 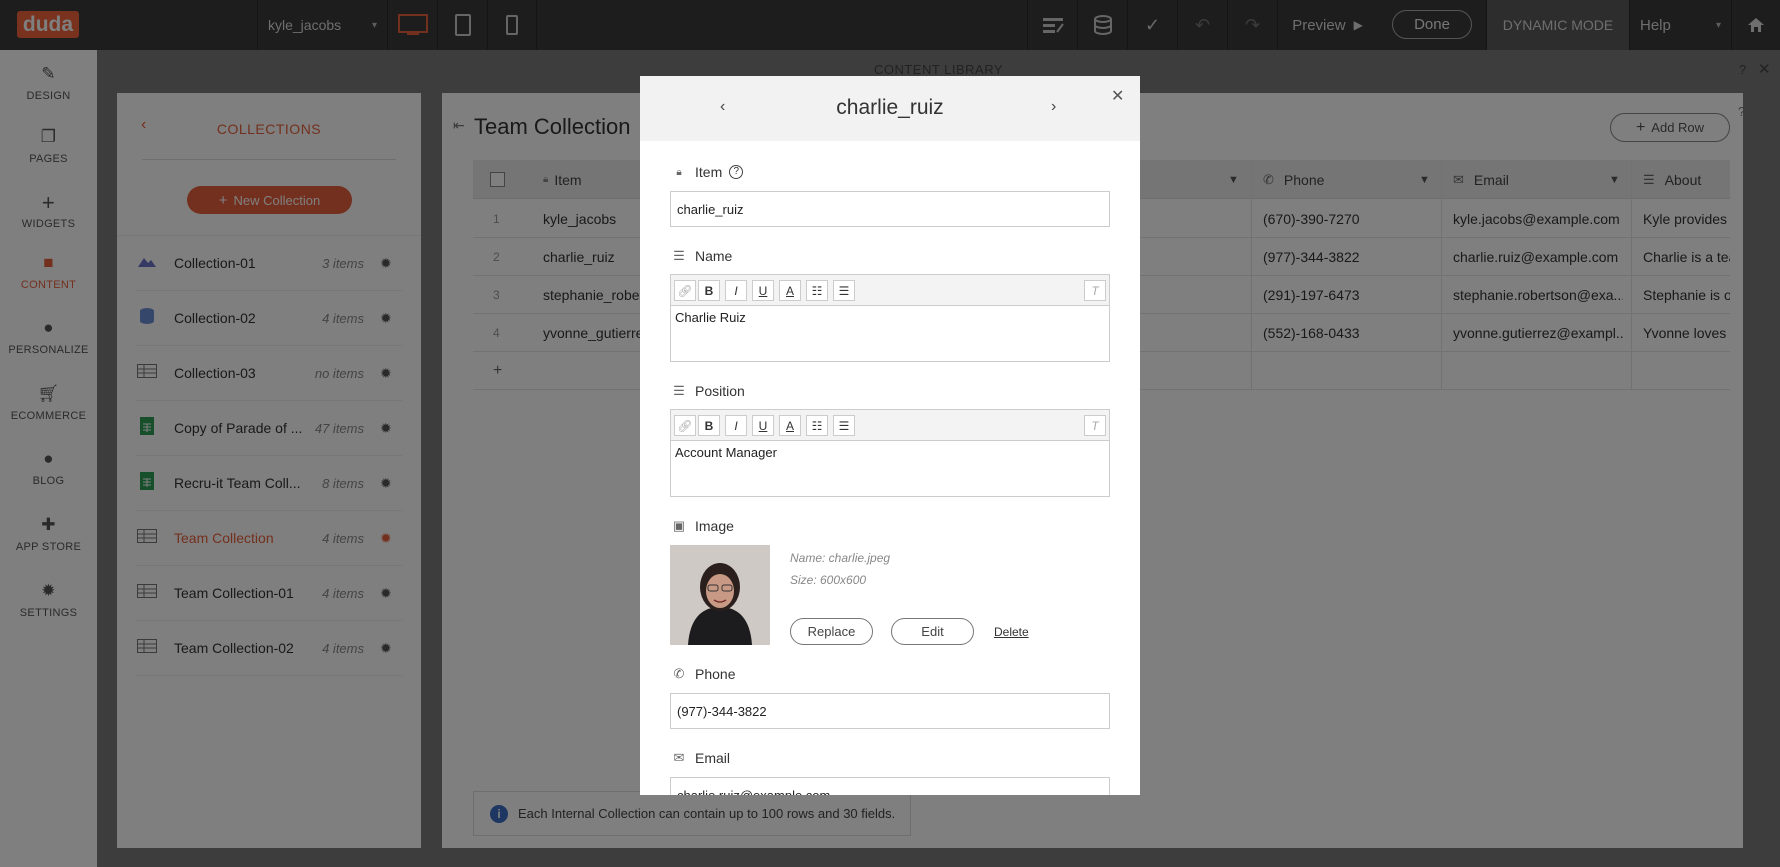 I want to click on envelope-icon: ✉, so click(x=679, y=757).